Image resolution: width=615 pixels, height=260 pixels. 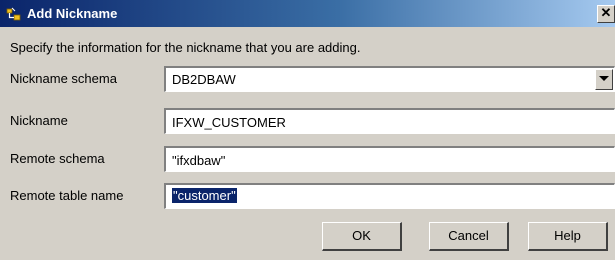 What do you see at coordinates (67, 195) in the screenshot?
I see `remote-table-name-label: Remote table name` at bounding box center [67, 195].